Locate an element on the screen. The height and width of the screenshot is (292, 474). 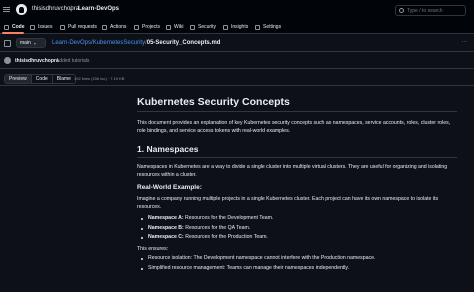
ensures-label: This ensures: is located at coordinates (153, 248).